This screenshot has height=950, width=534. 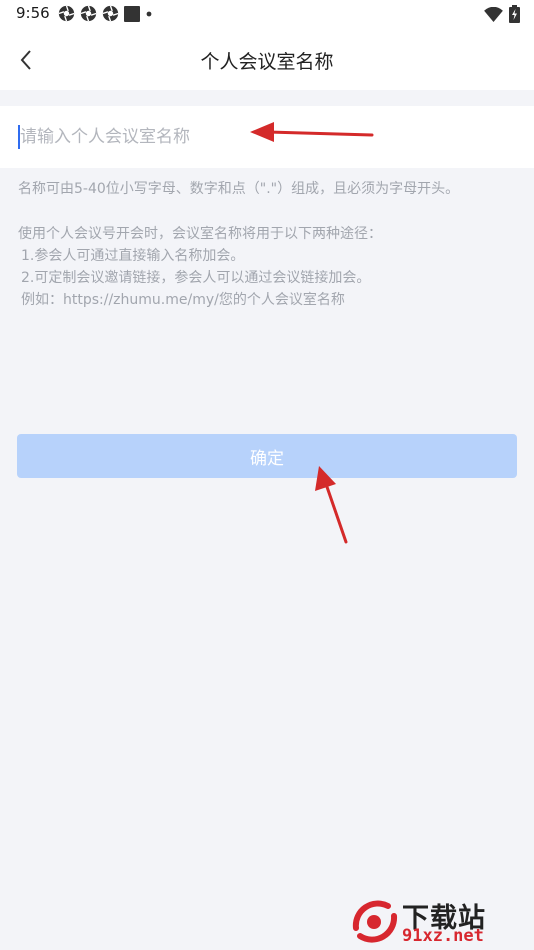 What do you see at coordinates (183, 300) in the screenshot?
I see `usage-example: 例如：https://zhumu.me/my/您的个人会议室名称` at bounding box center [183, 300].